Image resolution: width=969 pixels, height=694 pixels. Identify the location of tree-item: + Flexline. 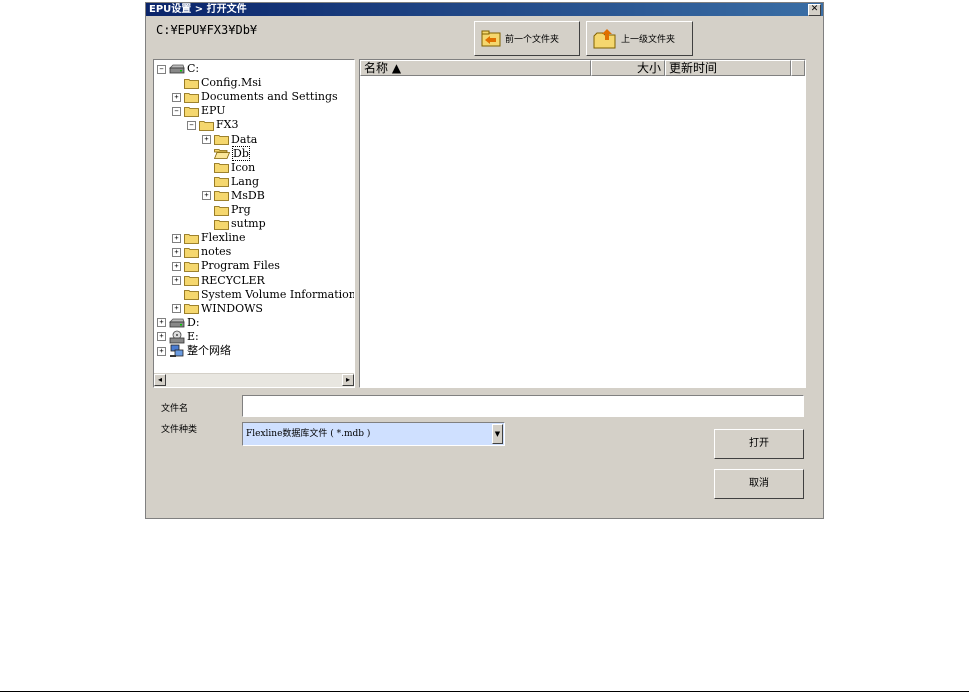
(209, 238).